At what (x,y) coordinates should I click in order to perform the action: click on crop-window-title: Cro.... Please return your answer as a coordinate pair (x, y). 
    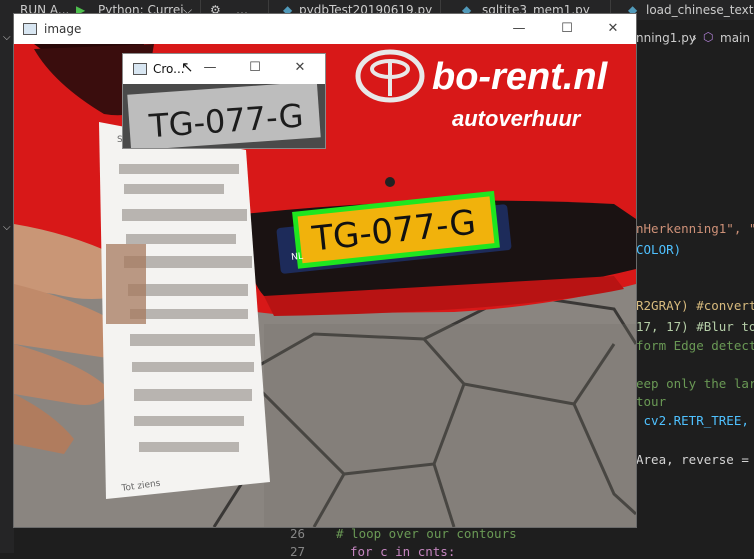
    Looking at the image, I should click on (169, 69).